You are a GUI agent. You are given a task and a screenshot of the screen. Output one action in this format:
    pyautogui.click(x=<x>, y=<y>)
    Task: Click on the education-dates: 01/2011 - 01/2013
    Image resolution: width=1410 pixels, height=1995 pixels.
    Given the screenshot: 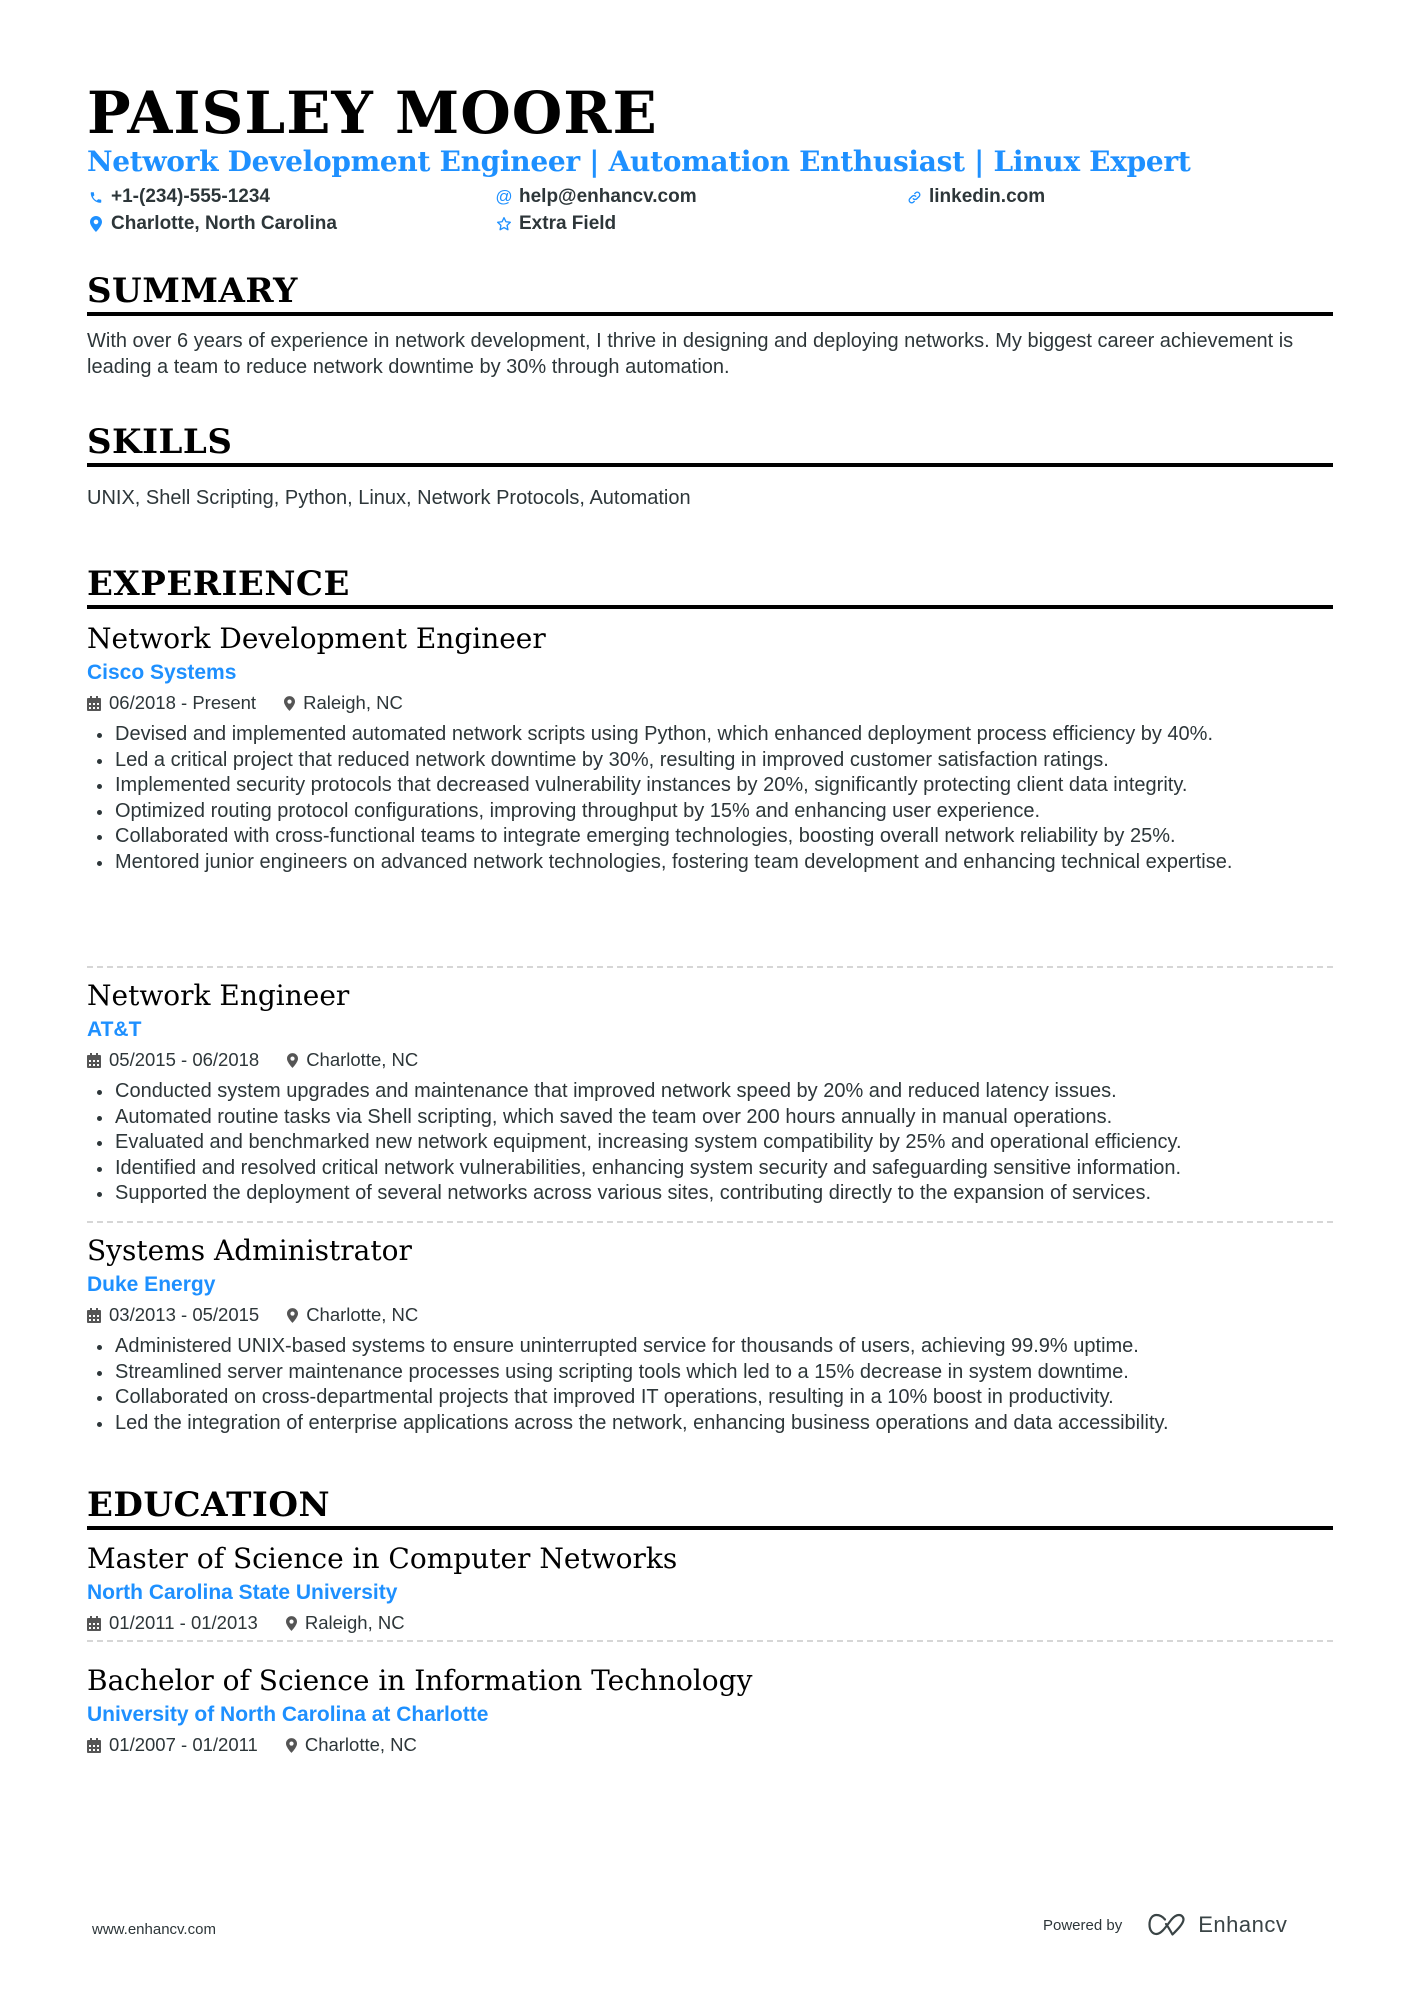 What is the action you would take?
    pyautogui.click(x=183, y=1622)
    